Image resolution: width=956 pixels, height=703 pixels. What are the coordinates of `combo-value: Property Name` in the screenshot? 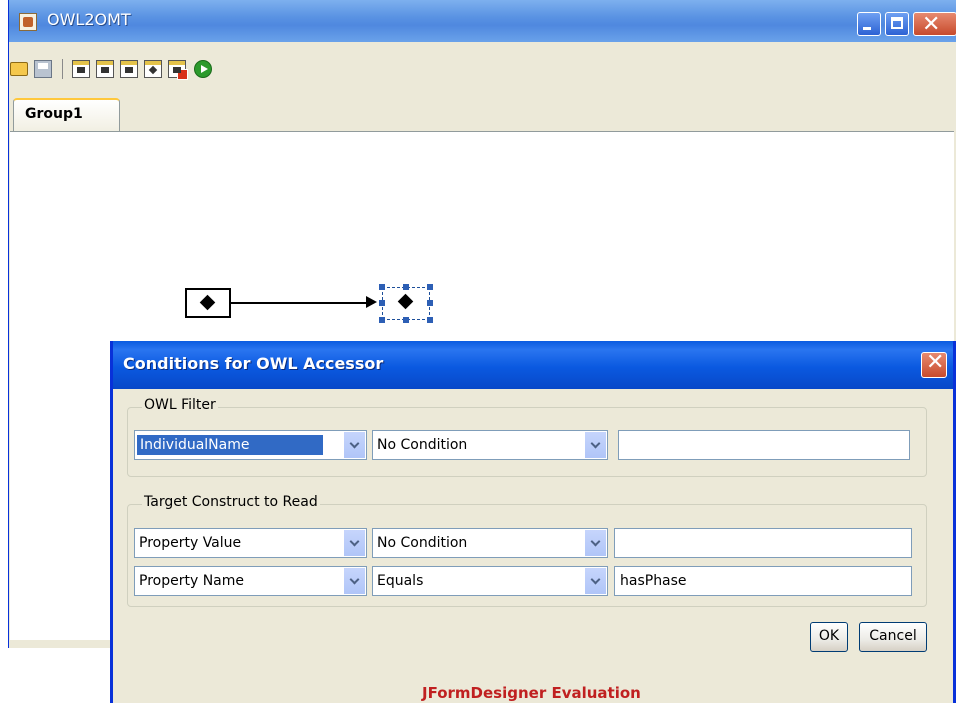 It's located at (191, 581).